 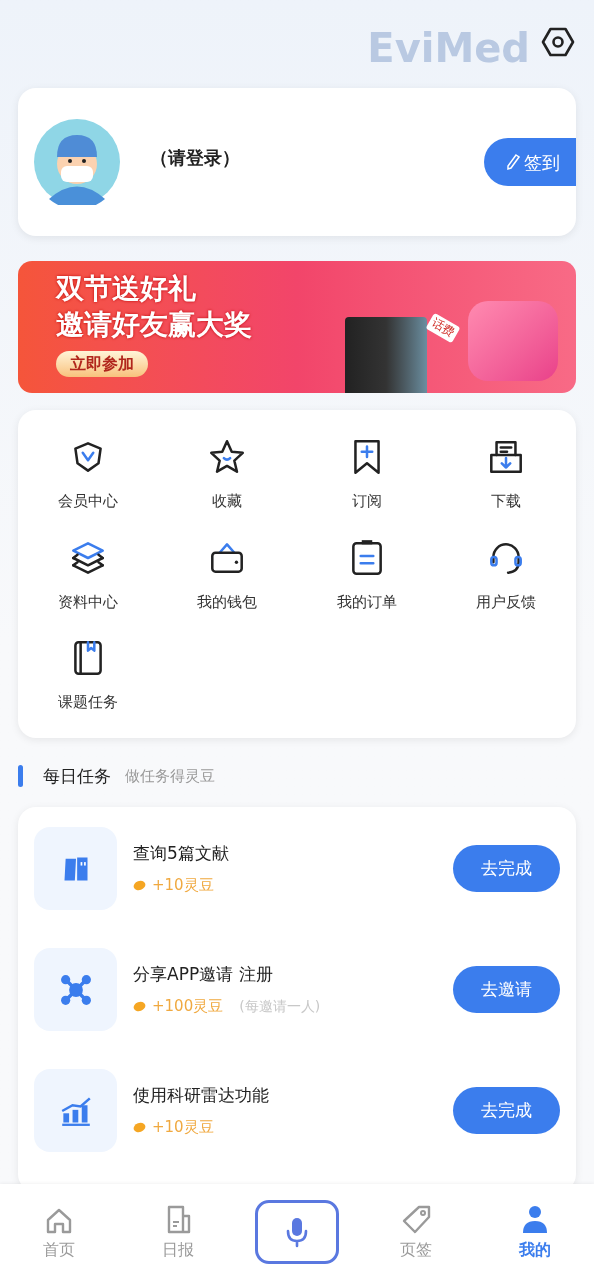 What do you see at coordinates (506, 501) in the screenshot?
I see `shortcut-label: 下载` at bounding box center [506, 501].